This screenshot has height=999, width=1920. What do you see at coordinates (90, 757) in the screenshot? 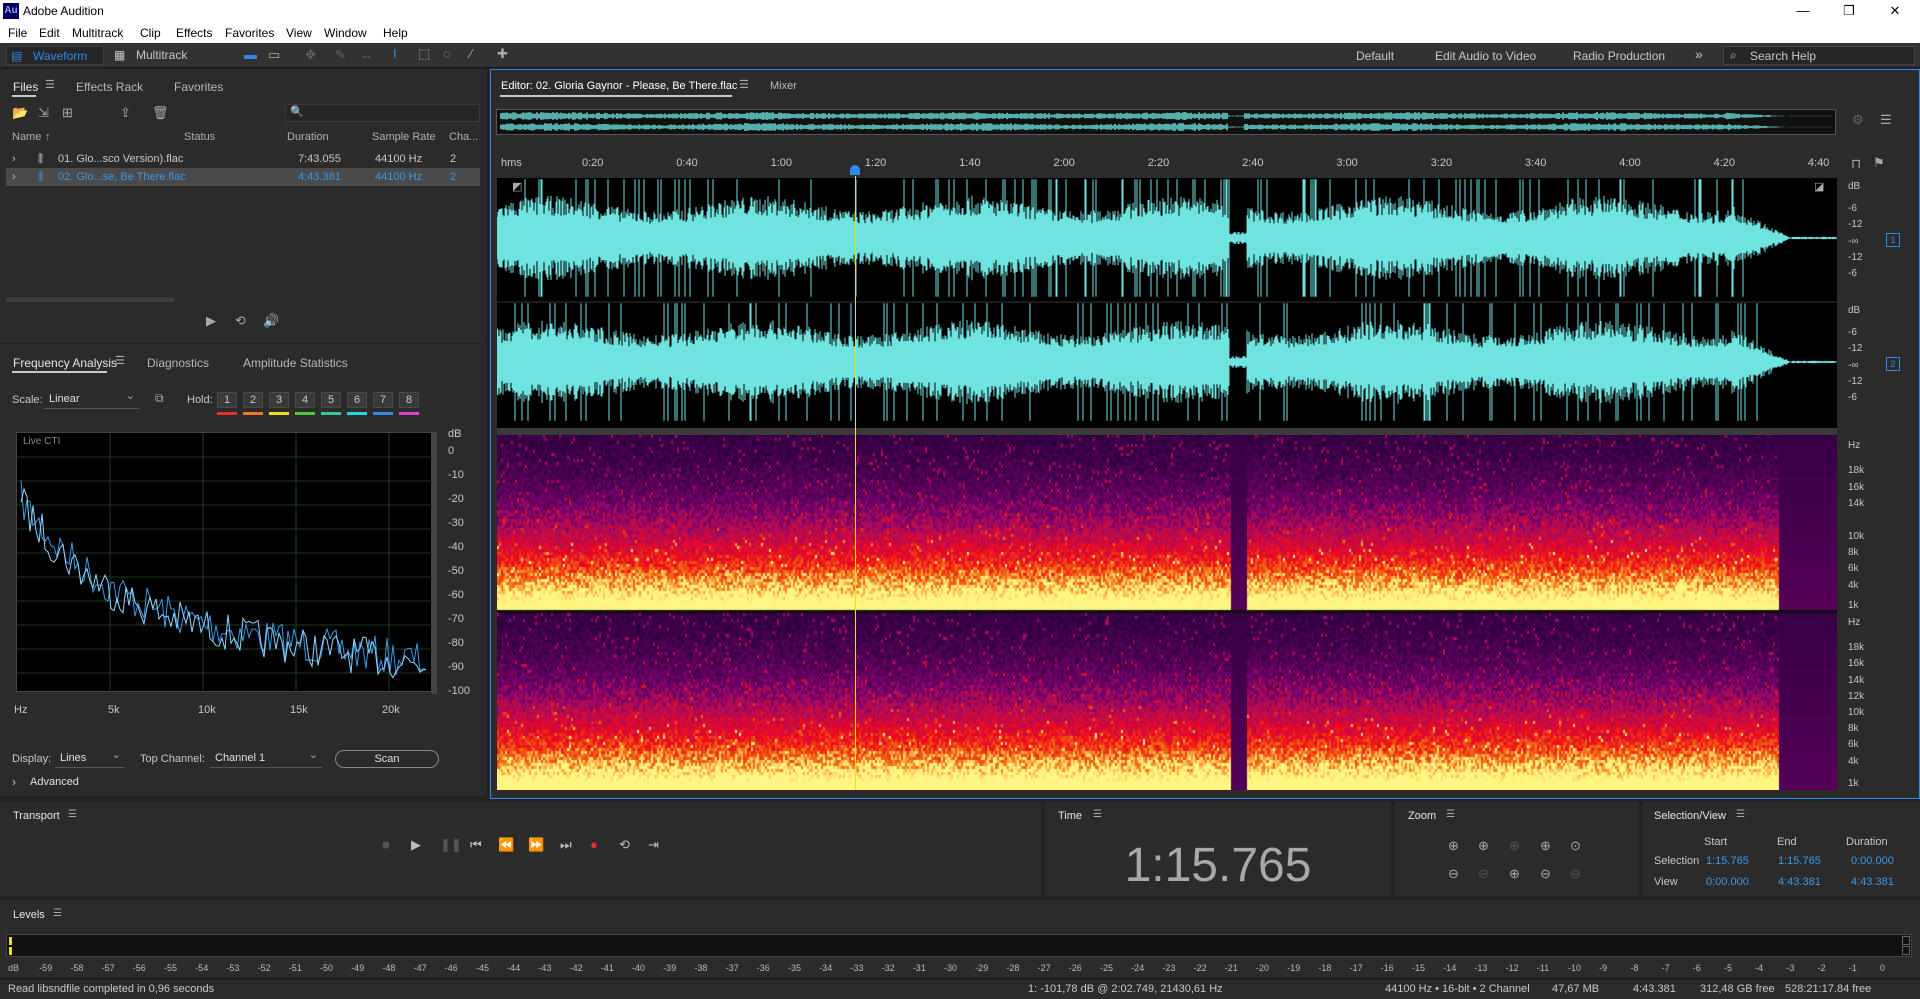
I see `display-dropdown: Lines` at bounding box center [90, 757].